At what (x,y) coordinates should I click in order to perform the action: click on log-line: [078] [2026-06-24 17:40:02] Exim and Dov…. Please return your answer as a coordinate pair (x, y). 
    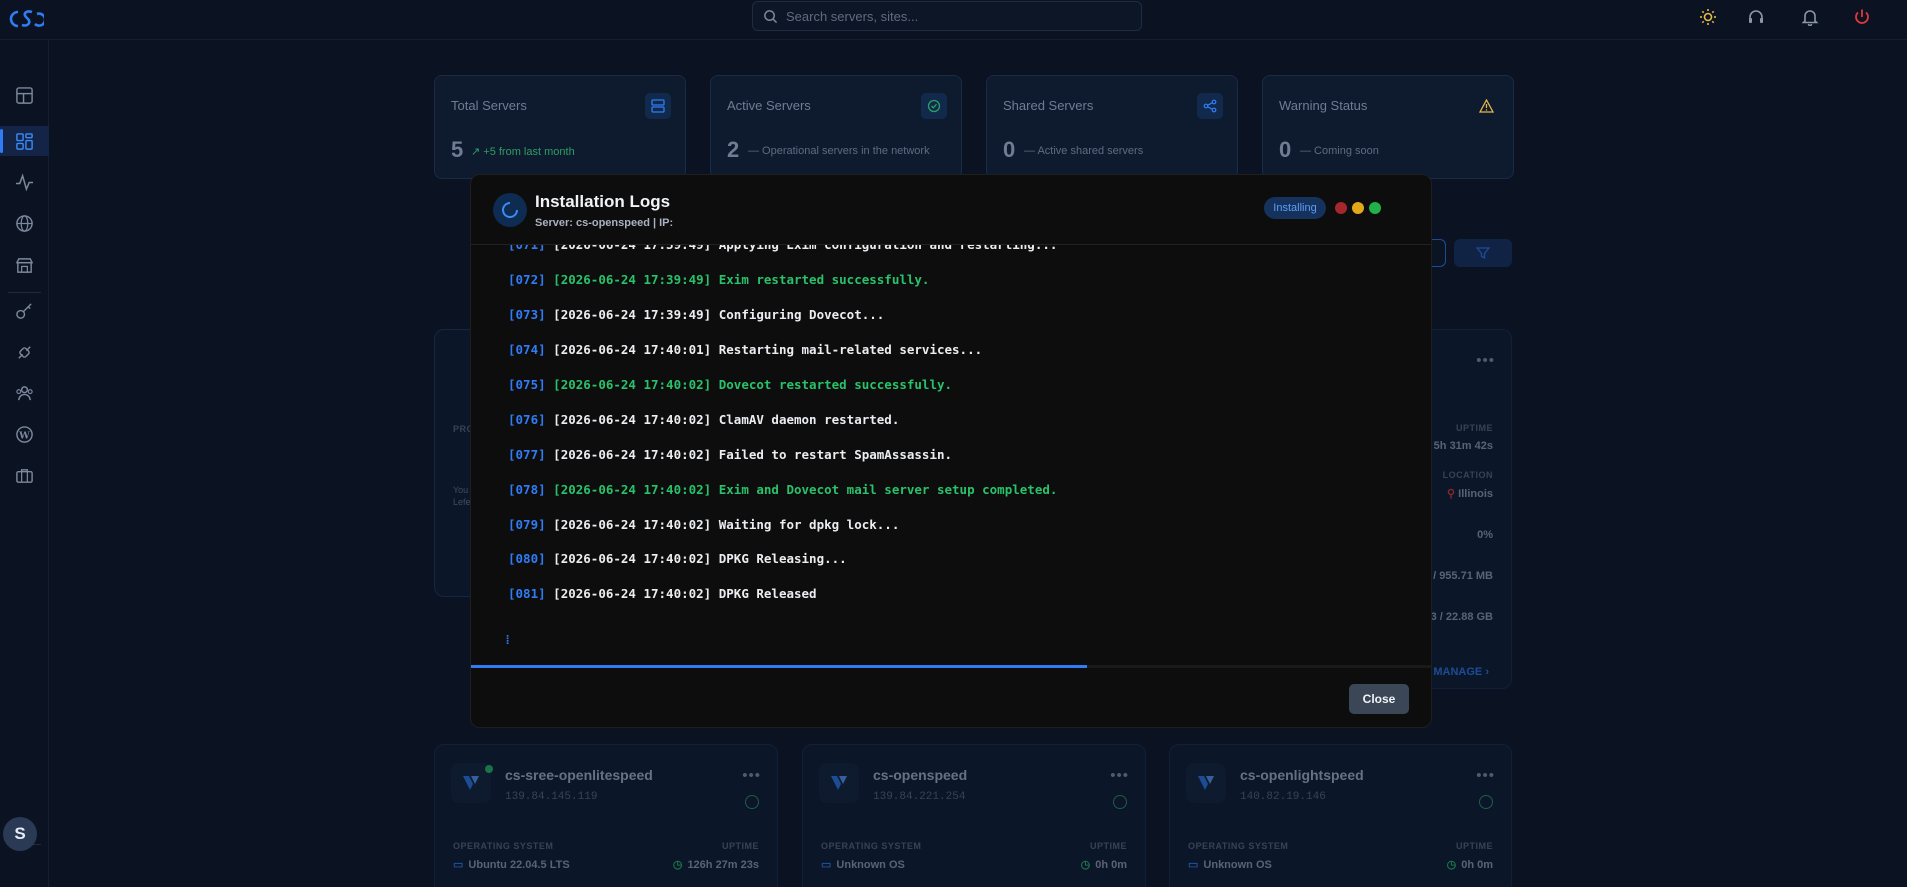
    Looking at the image, I should click on (782, 489).